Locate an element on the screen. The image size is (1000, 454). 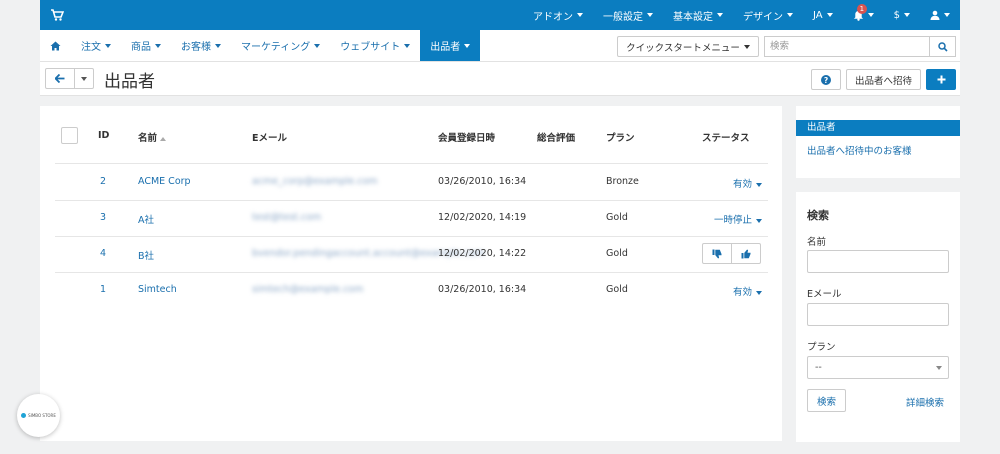
search-submit-button: 検索 is located at coordinates (826, 400).